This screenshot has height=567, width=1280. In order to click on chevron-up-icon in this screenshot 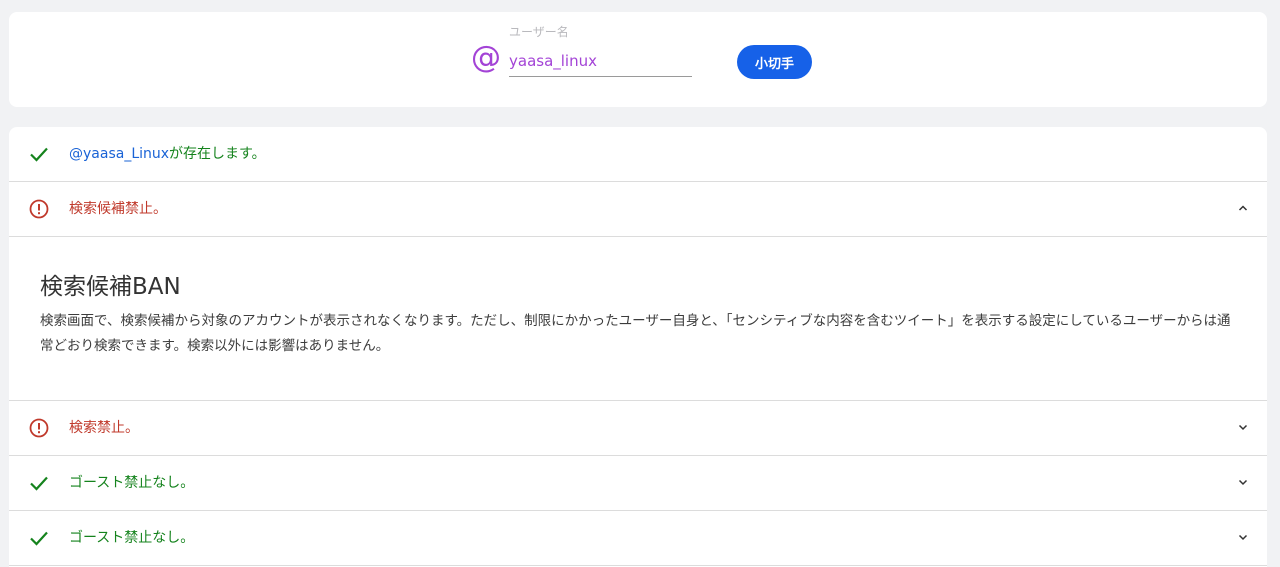, I will do `click(1243, 208)`.